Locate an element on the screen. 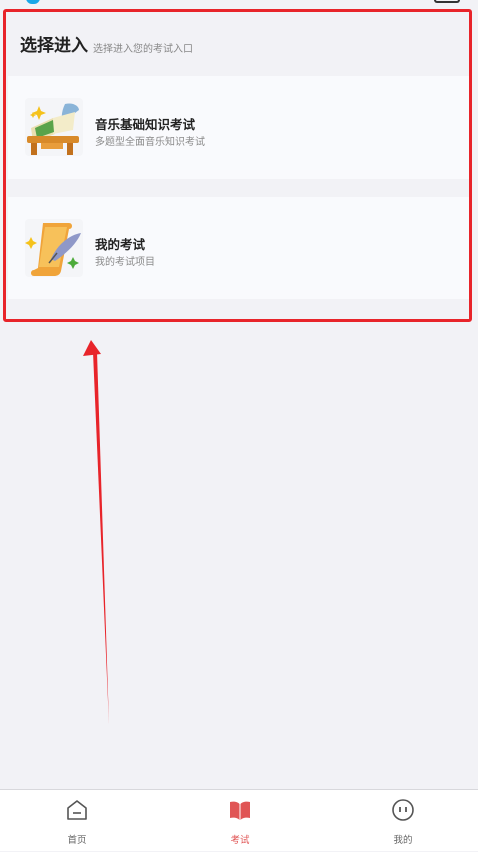 The height and width of the screenshot is (852, 478). status-bar is located at coordinates (239, 4).